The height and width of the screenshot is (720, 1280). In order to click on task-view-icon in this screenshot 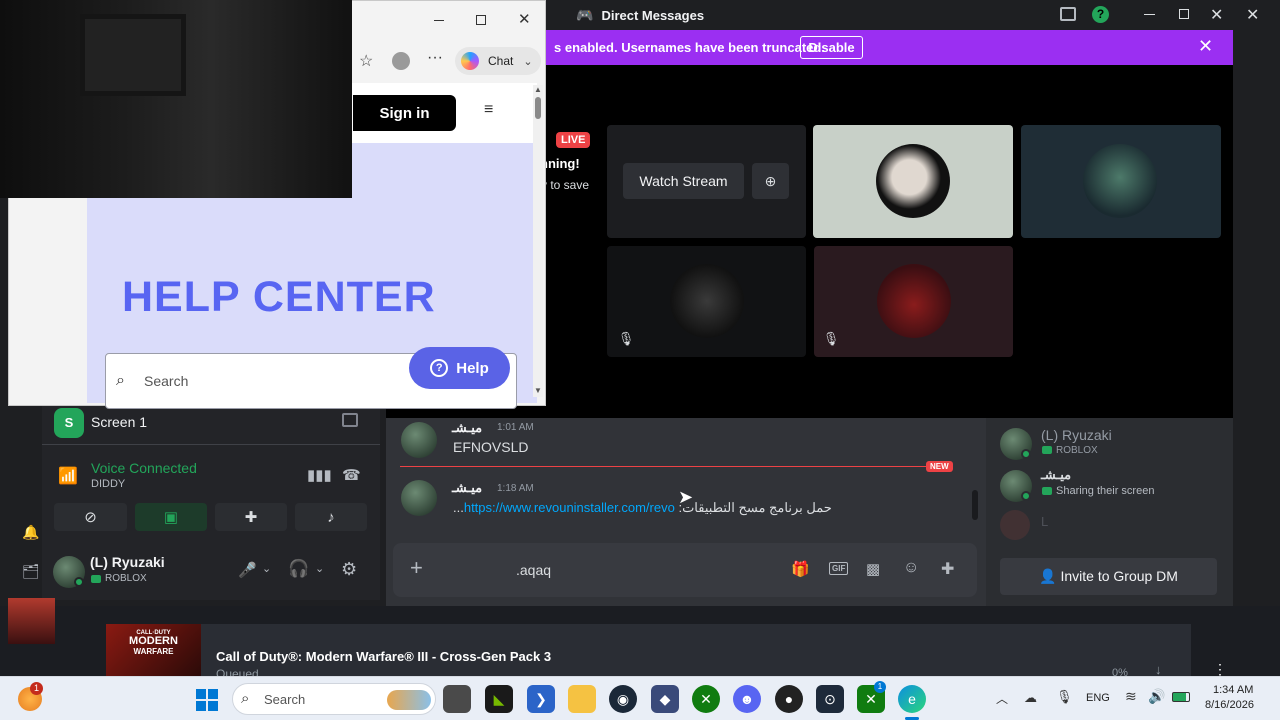, I will do `click(457, 699)`.